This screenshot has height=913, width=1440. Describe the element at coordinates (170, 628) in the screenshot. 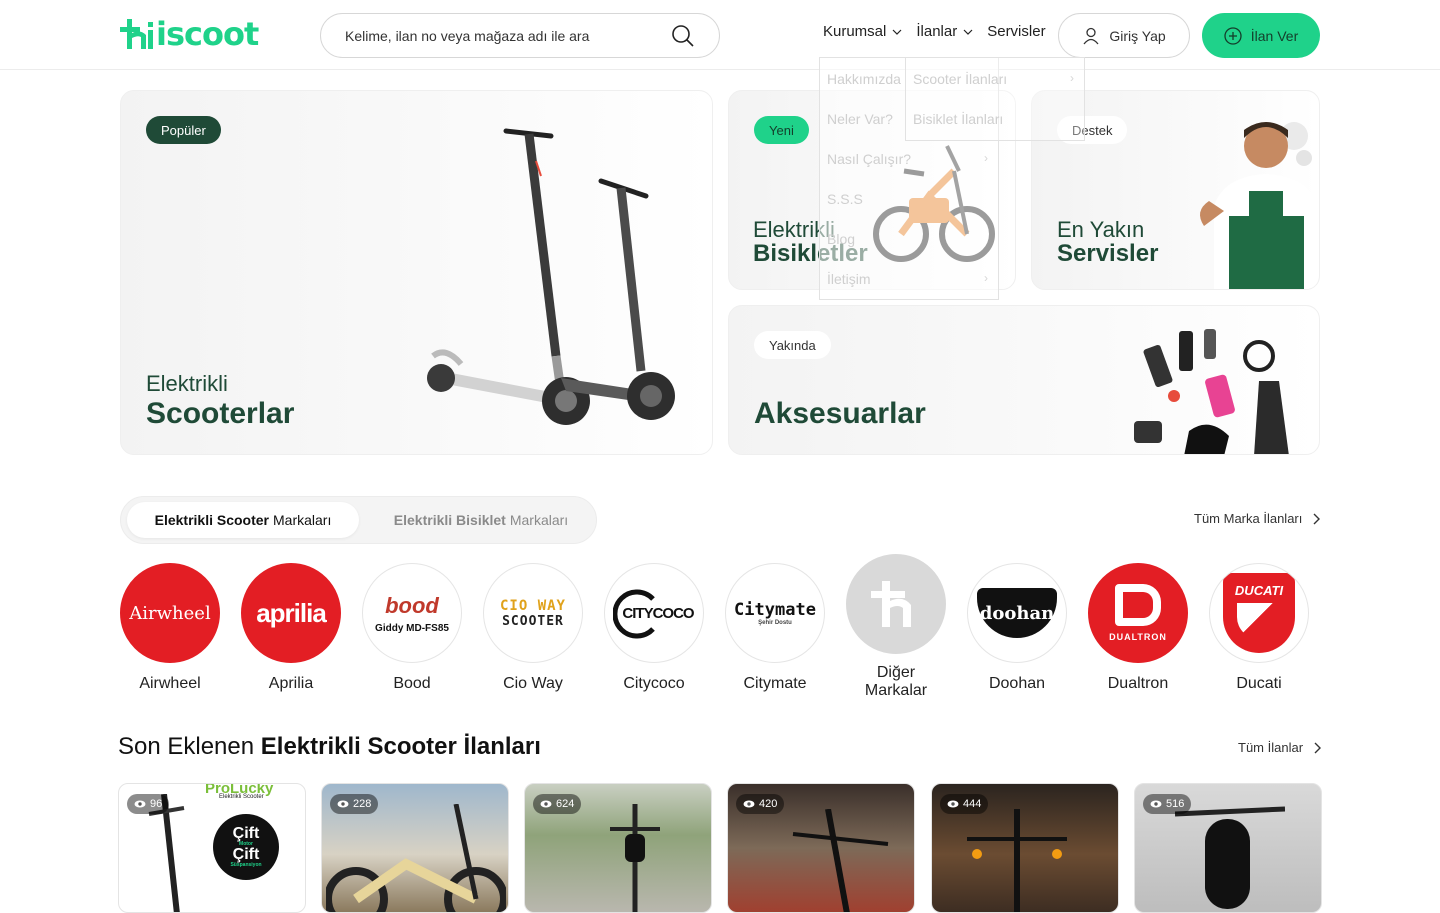

I see `brand-airwheel: Airwheel Airwheel` at that location.